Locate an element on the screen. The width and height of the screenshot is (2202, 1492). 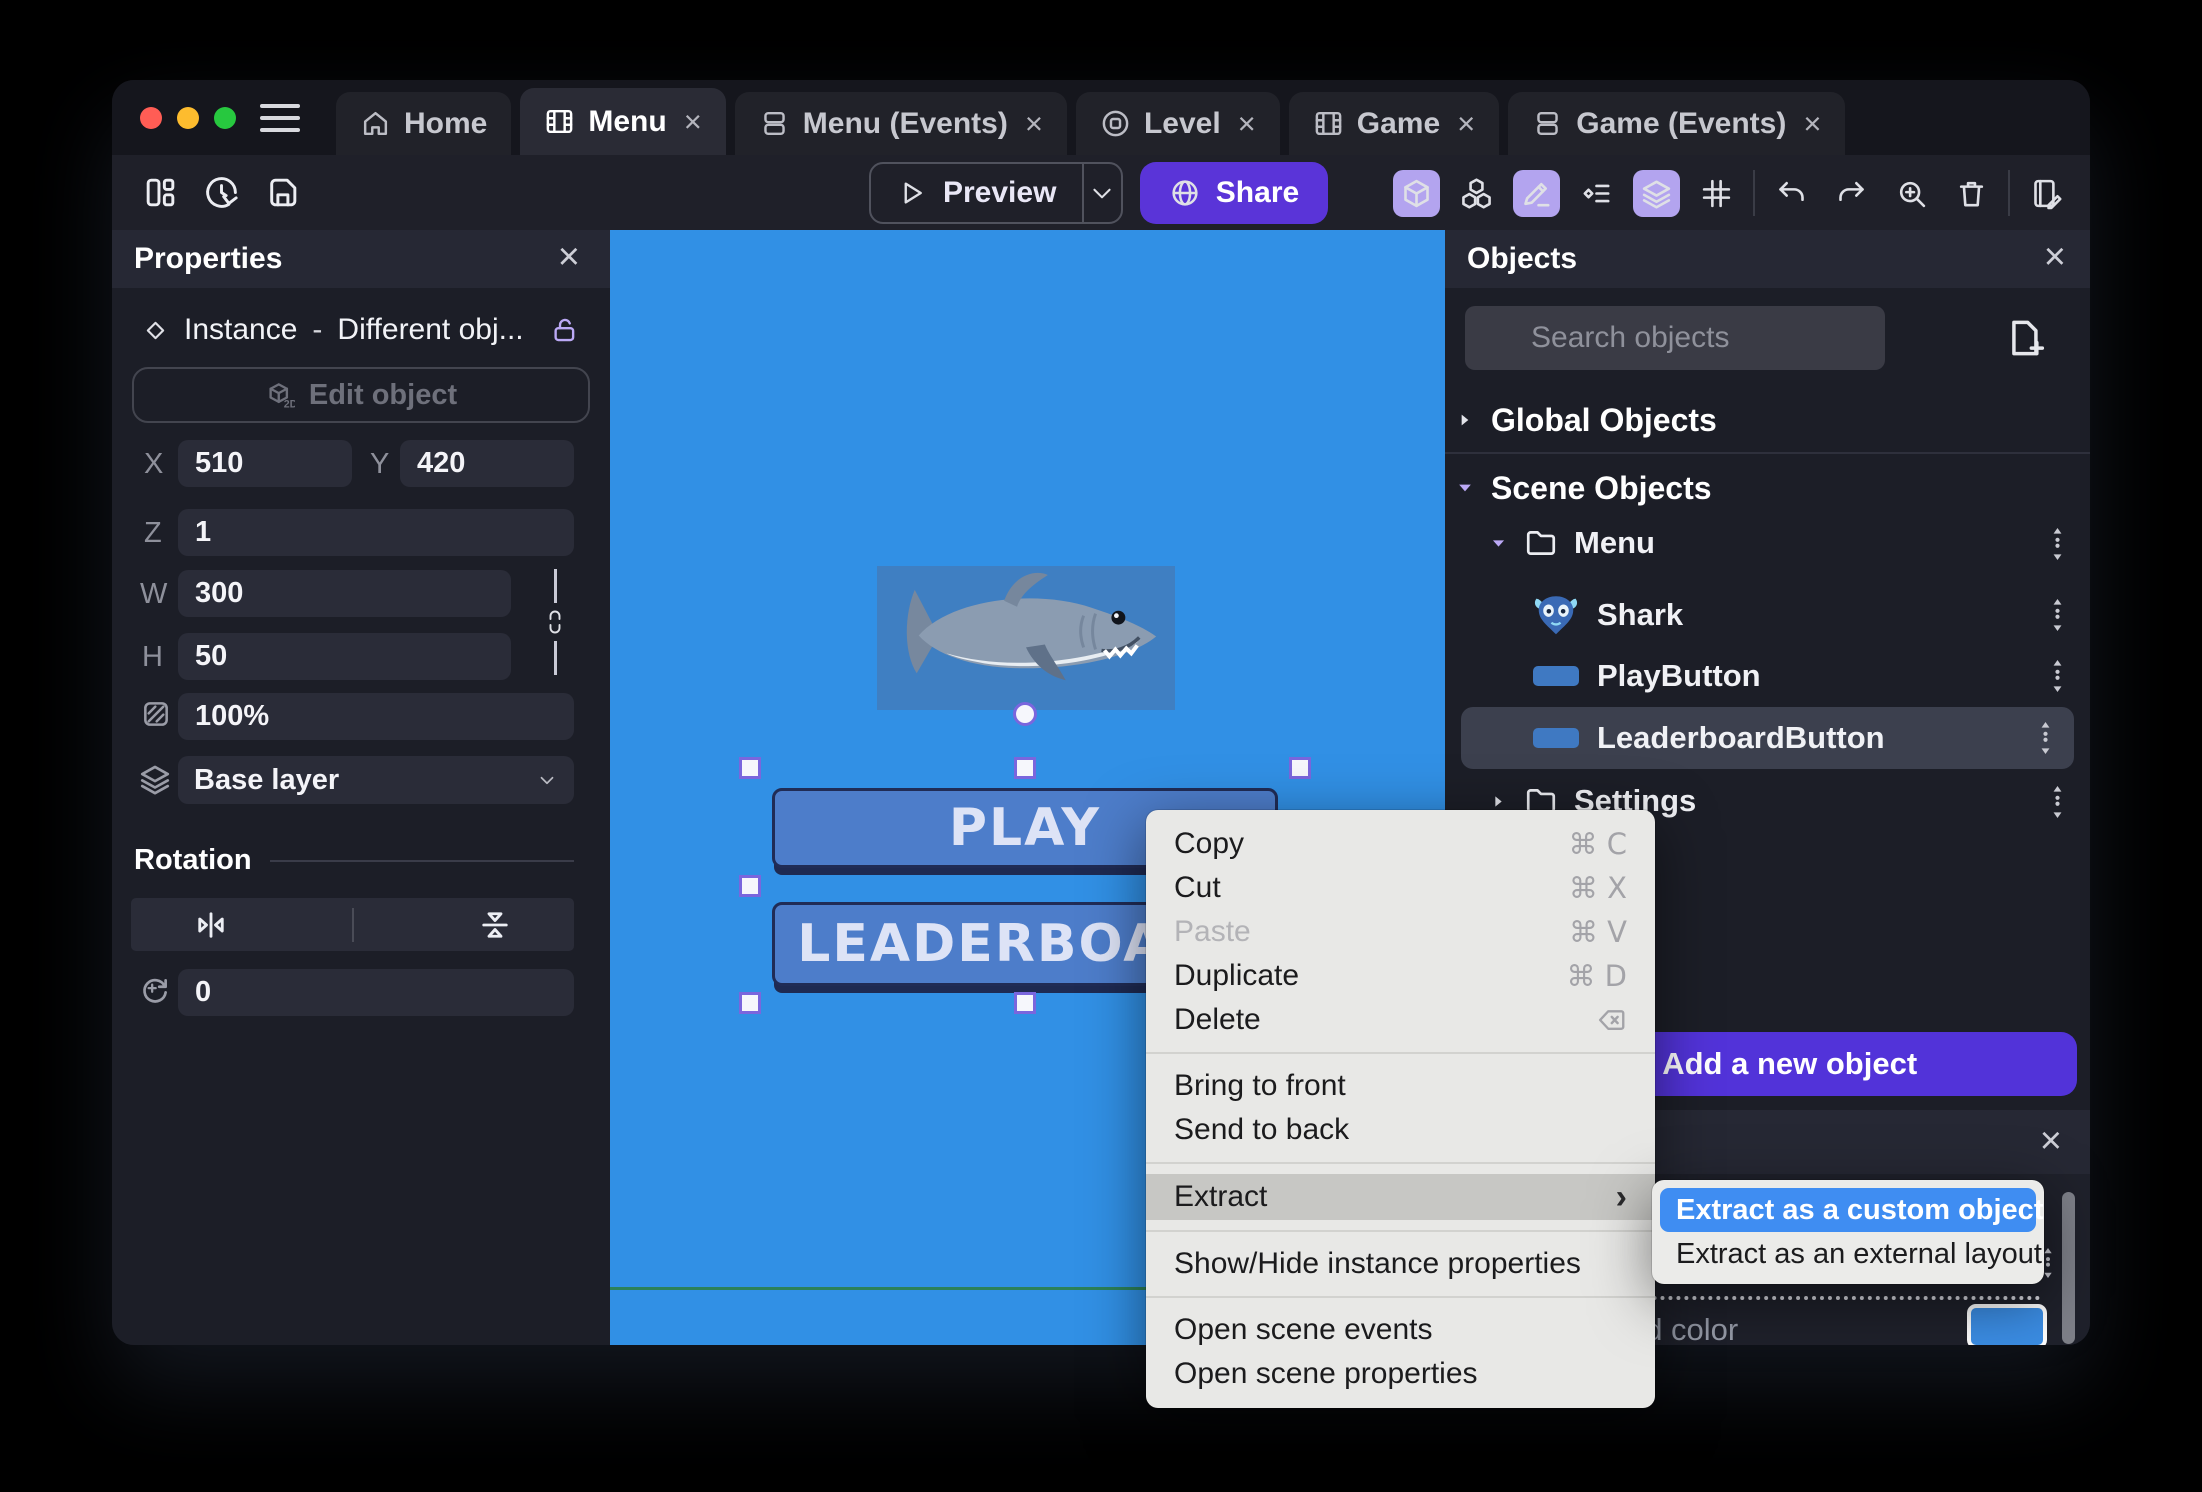
rotate-icon is located at coordinates (155, 991).